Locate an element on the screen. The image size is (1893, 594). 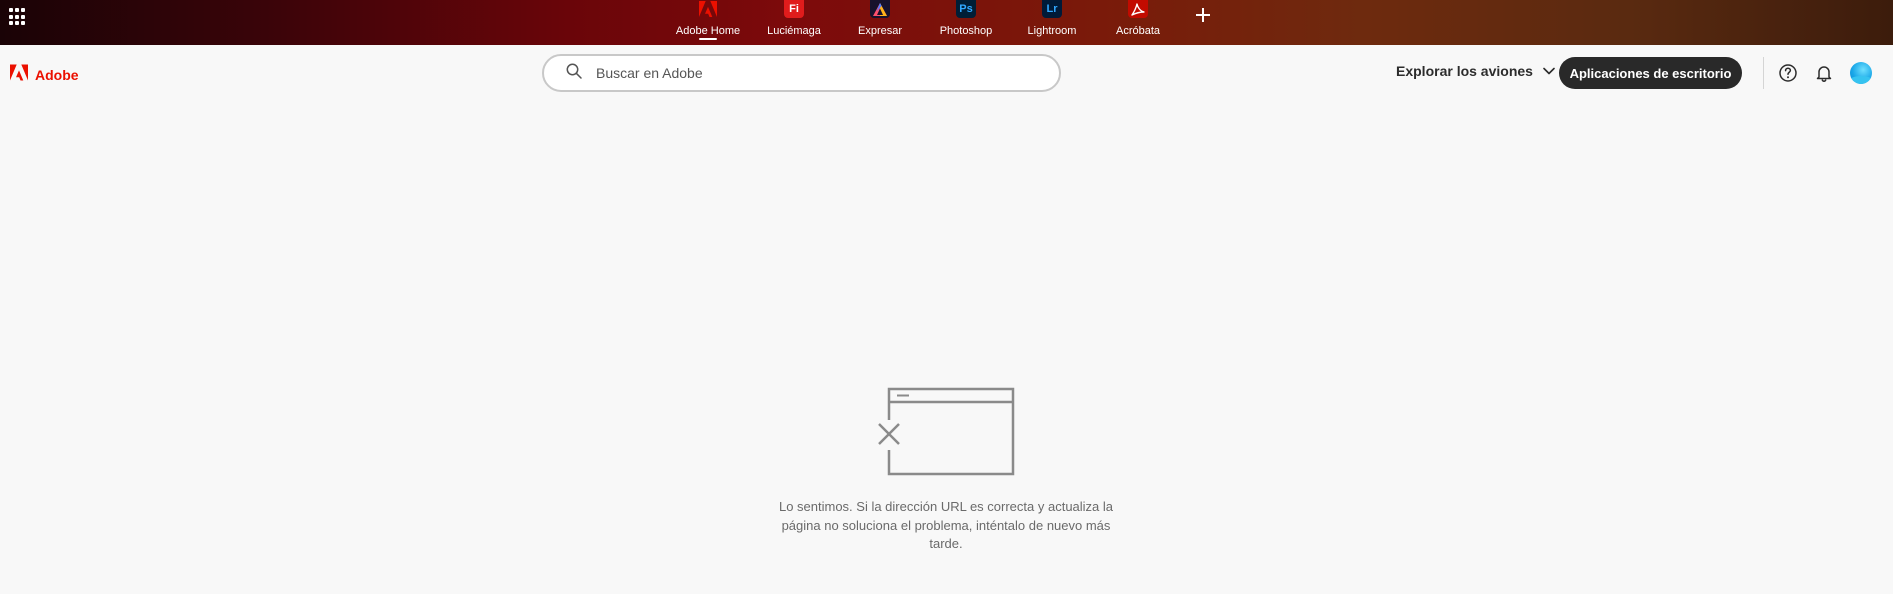
bell-icon is located at coordinates (1824, 73).